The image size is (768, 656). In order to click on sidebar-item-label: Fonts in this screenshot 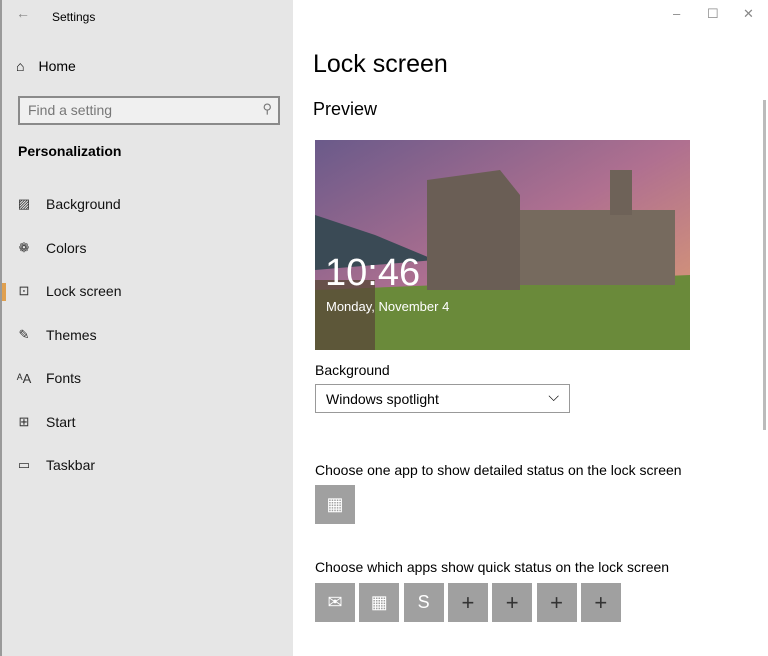, I will do `click(64, 378)`.